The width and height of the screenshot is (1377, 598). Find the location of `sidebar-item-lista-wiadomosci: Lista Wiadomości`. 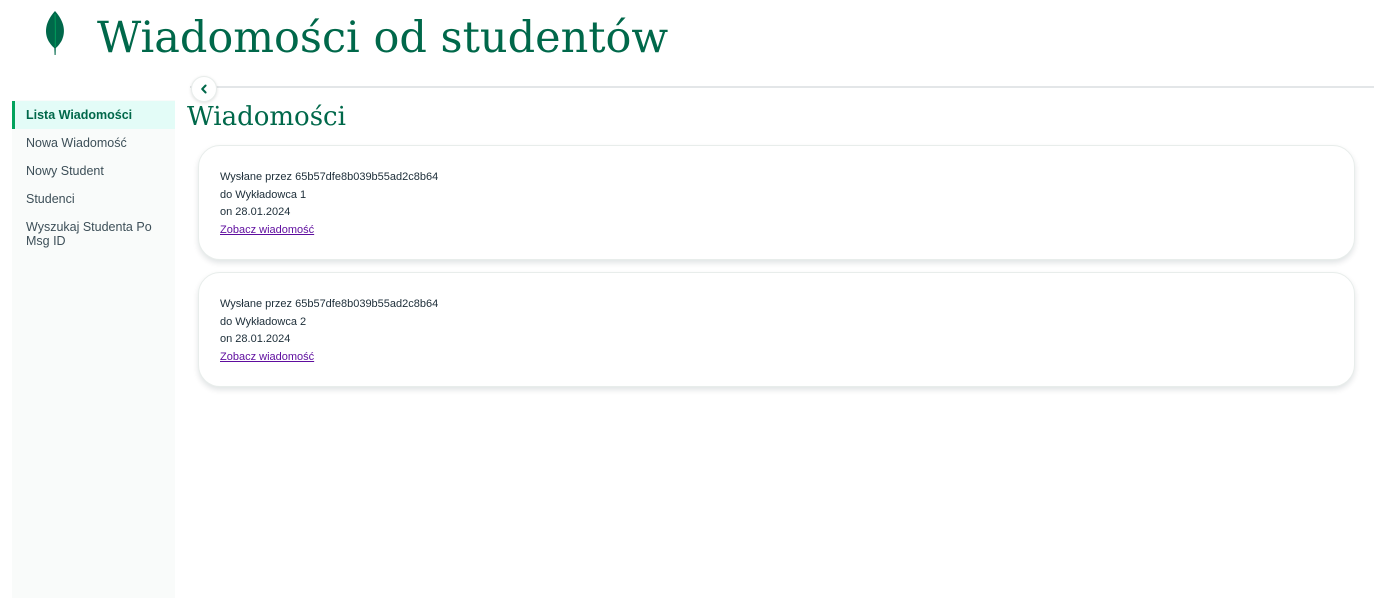

sidebar-item-lista-wiadomosci: Lista Wiadomości is located at coordinates (93, 115).